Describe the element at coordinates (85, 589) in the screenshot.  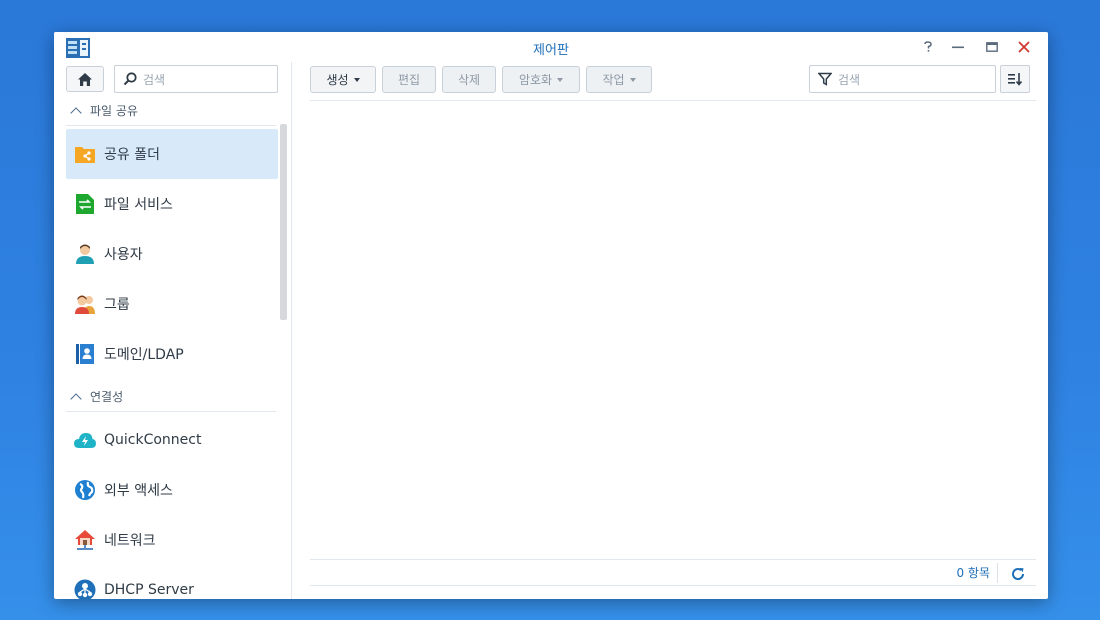
I see `dhcp-server-icon` at that location.